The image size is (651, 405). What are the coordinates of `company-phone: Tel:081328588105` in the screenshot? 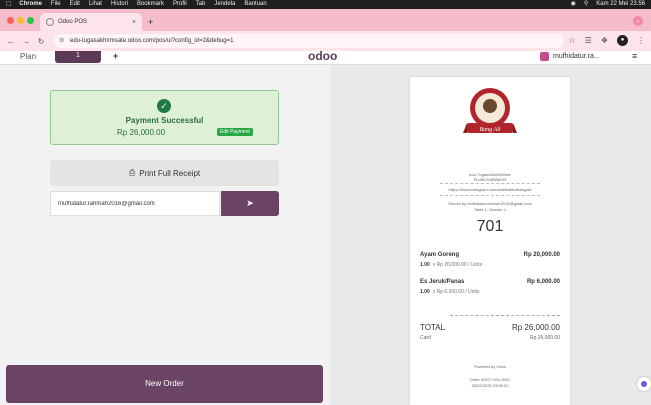 It's located at (490, 179).